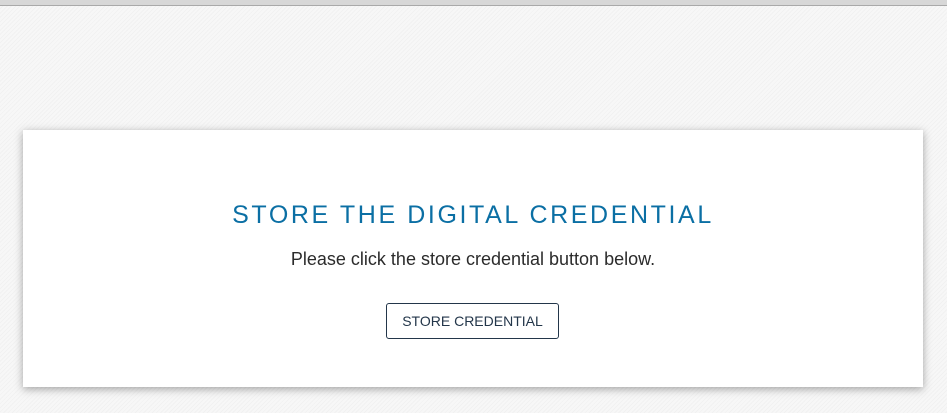  Describe the element at coordinates (473, 215) in the screenshot. I see `card-title: STORE THE DIGITAL CREDENTIAL` at that location.